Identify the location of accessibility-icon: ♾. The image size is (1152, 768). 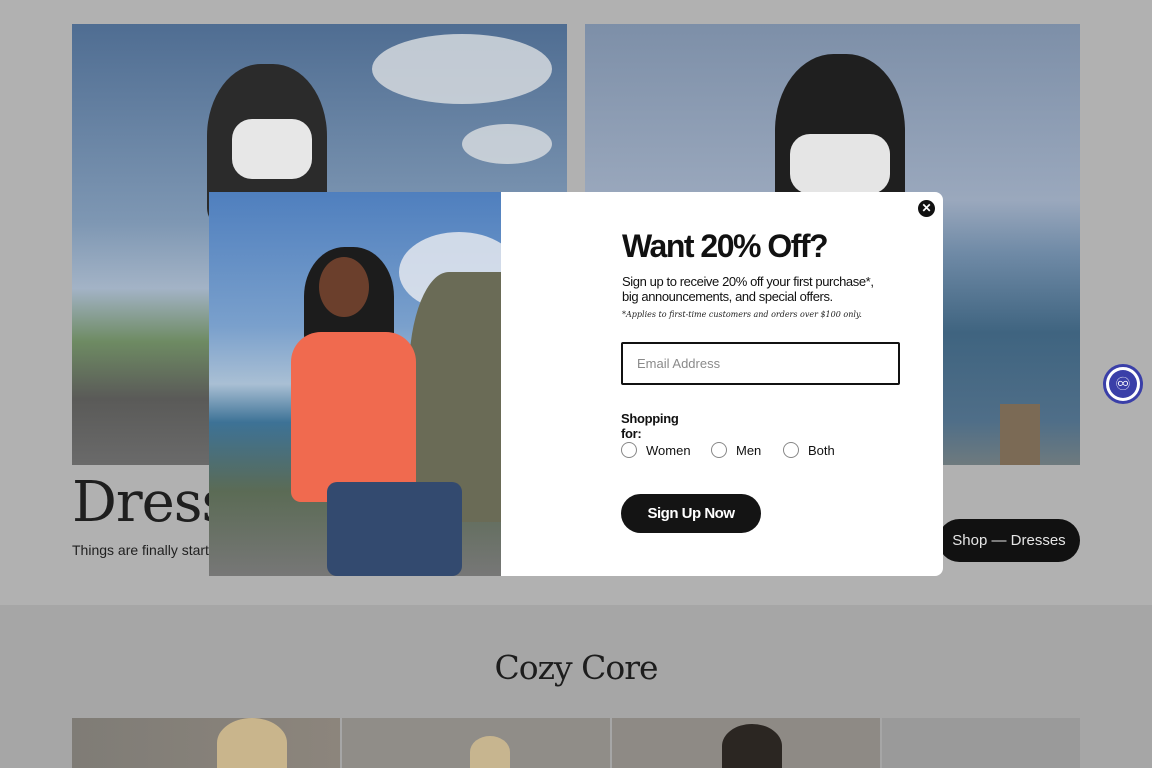
(1123, 384).